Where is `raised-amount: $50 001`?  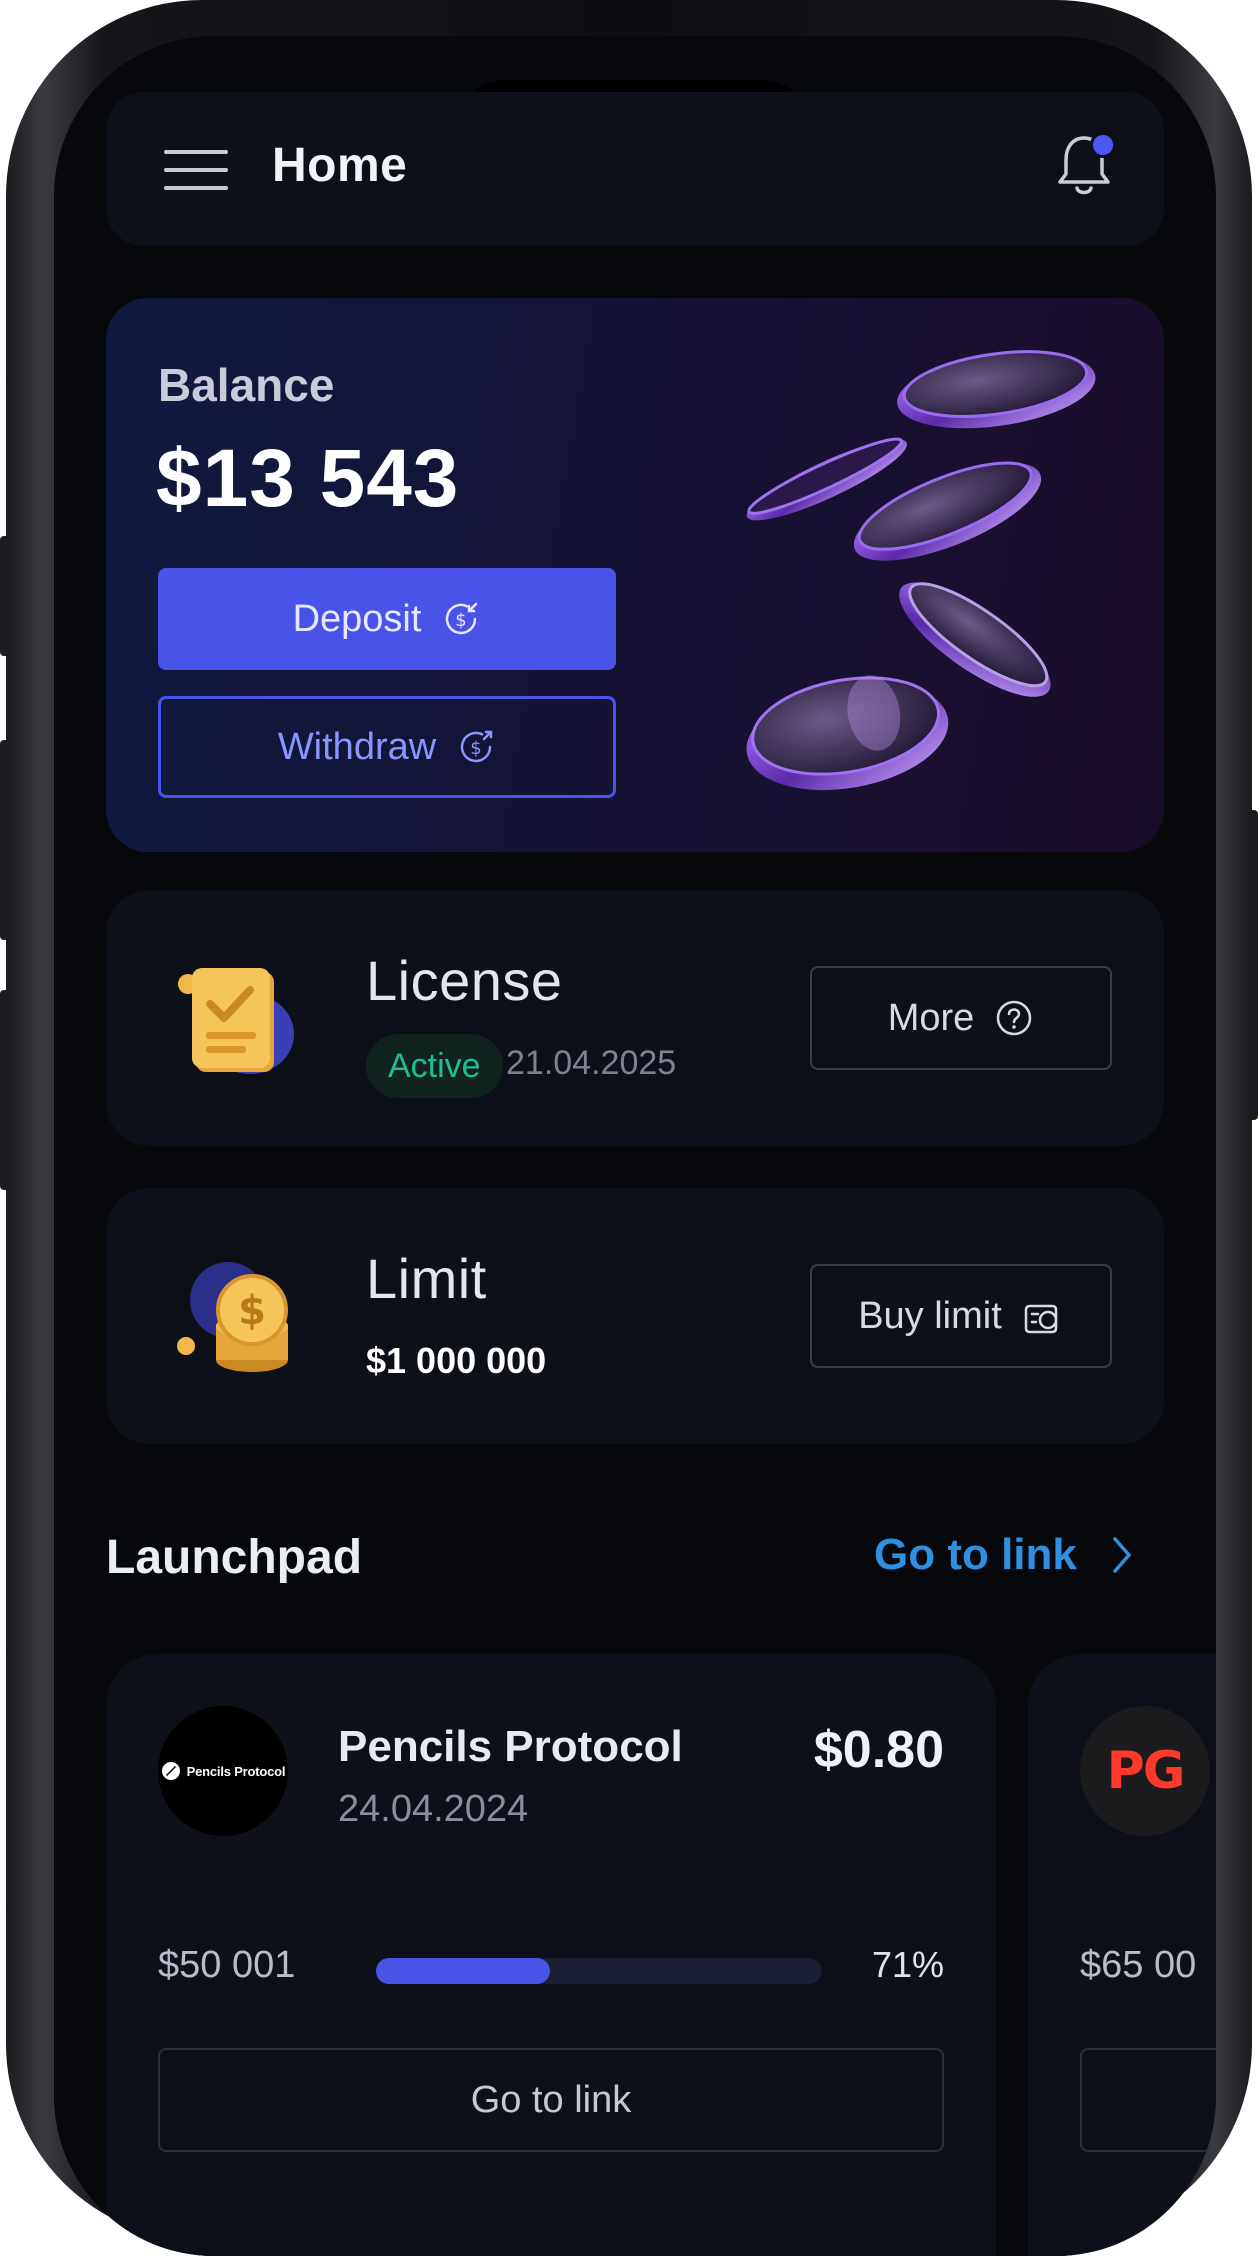 raised-amount: $50 001 is located at coordinates (227, 1965).